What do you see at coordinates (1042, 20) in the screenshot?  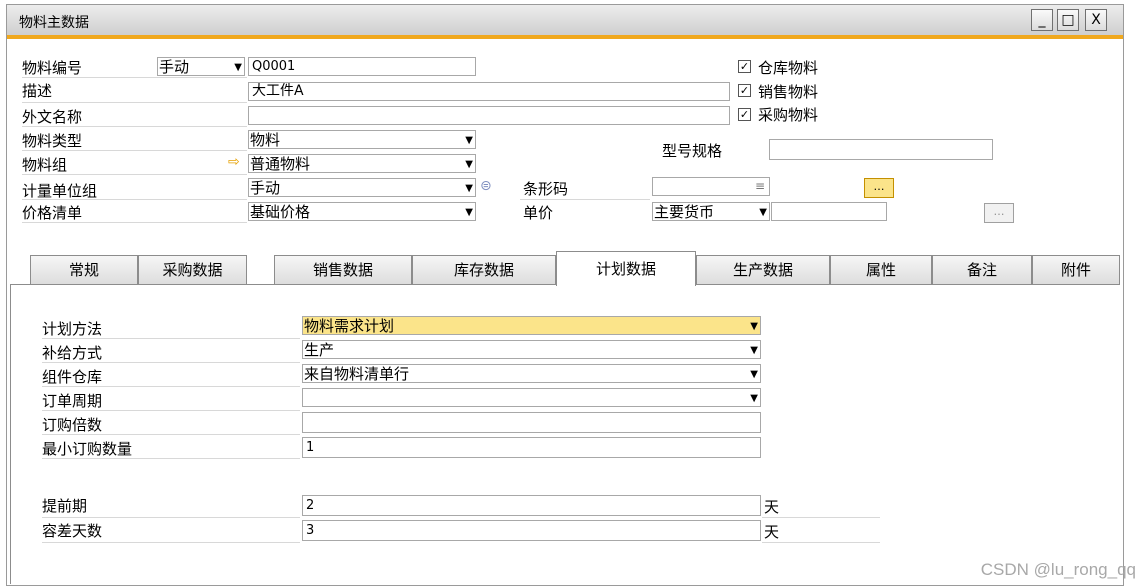 I see `minimize-button: _` at bounding box center [1042, 20].